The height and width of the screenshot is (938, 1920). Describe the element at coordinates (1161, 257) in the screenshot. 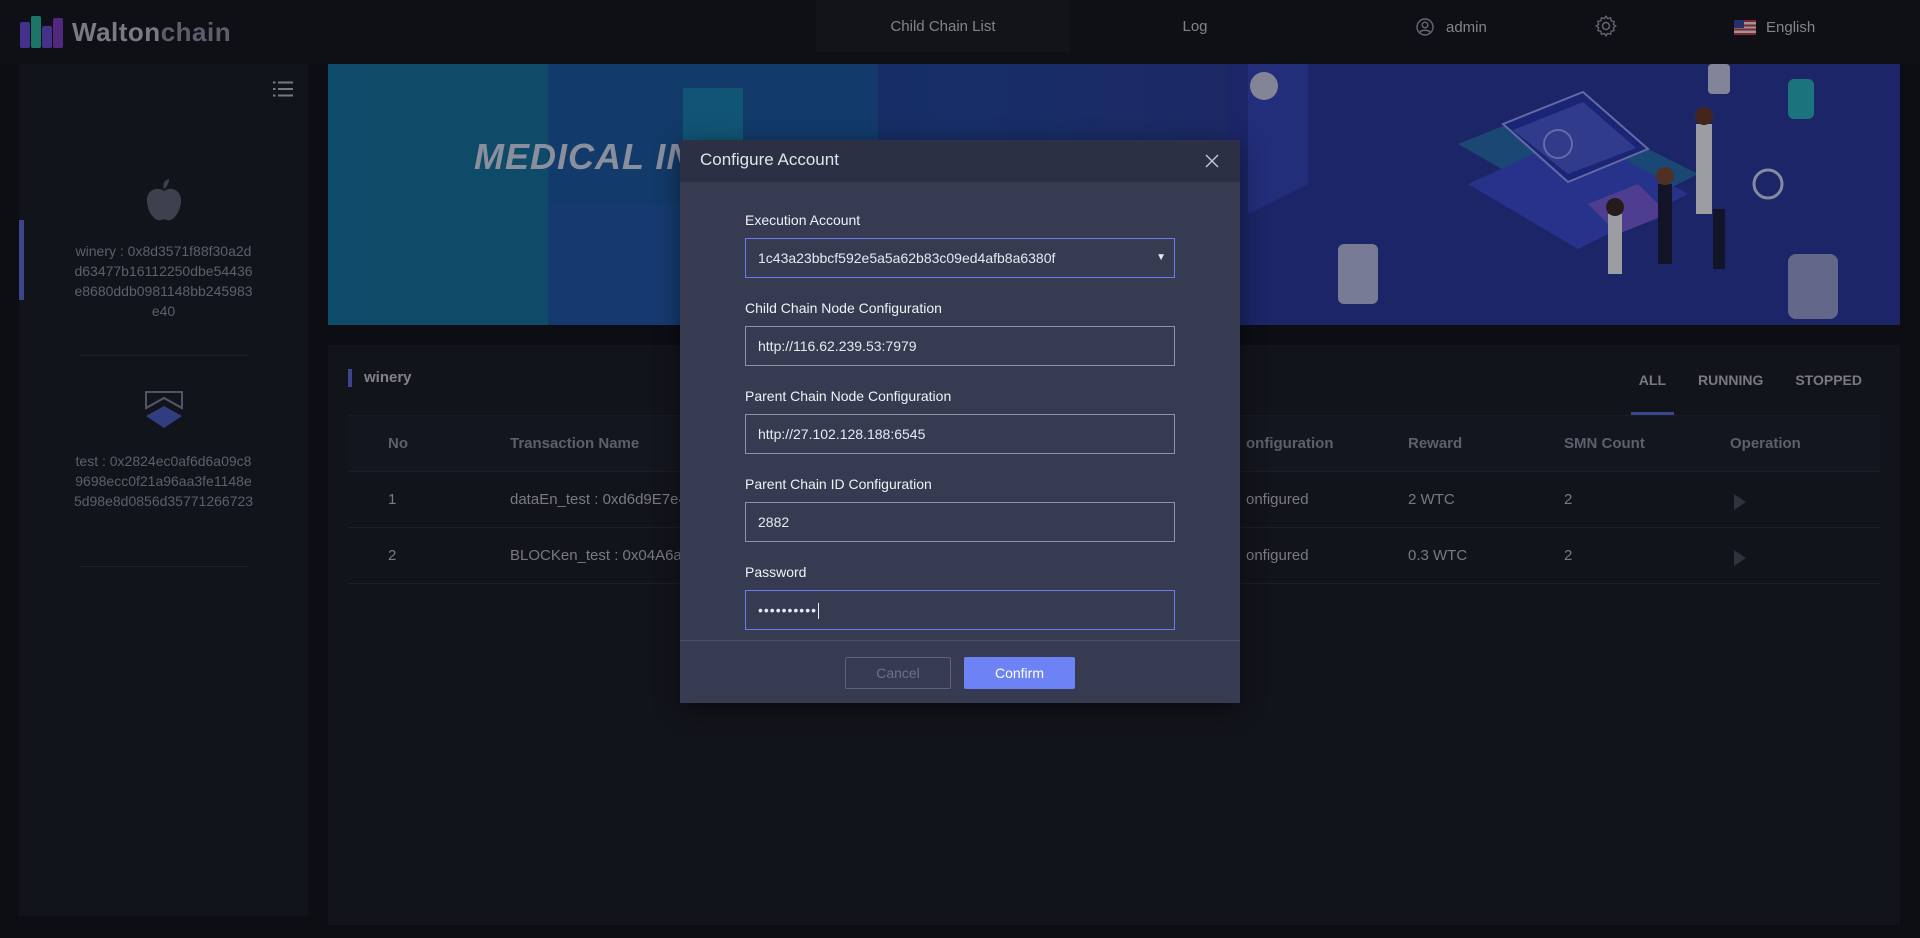

I see `chevron-down-icon: ▼` at that location.